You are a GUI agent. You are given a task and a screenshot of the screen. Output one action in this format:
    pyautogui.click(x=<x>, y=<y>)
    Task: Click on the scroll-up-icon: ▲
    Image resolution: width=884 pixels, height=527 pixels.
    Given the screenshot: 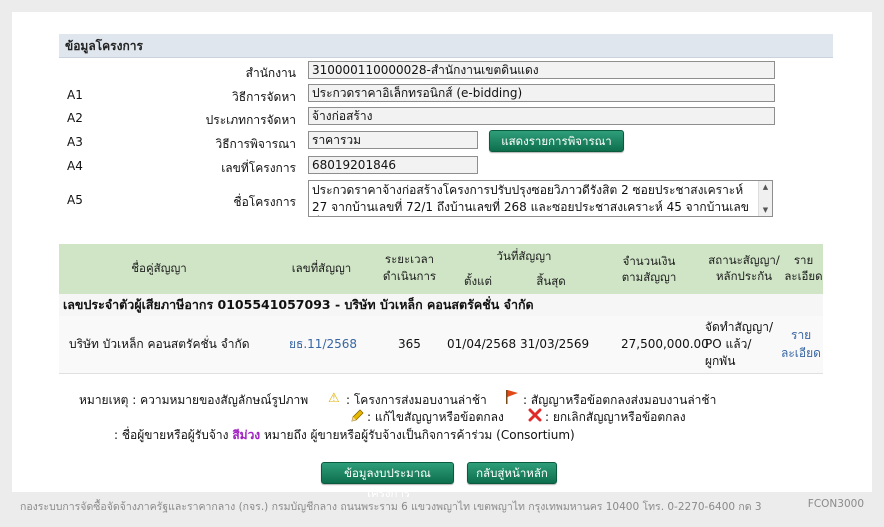 What is the action you would take?
    pyautogui.click(x=765, y=187)
    